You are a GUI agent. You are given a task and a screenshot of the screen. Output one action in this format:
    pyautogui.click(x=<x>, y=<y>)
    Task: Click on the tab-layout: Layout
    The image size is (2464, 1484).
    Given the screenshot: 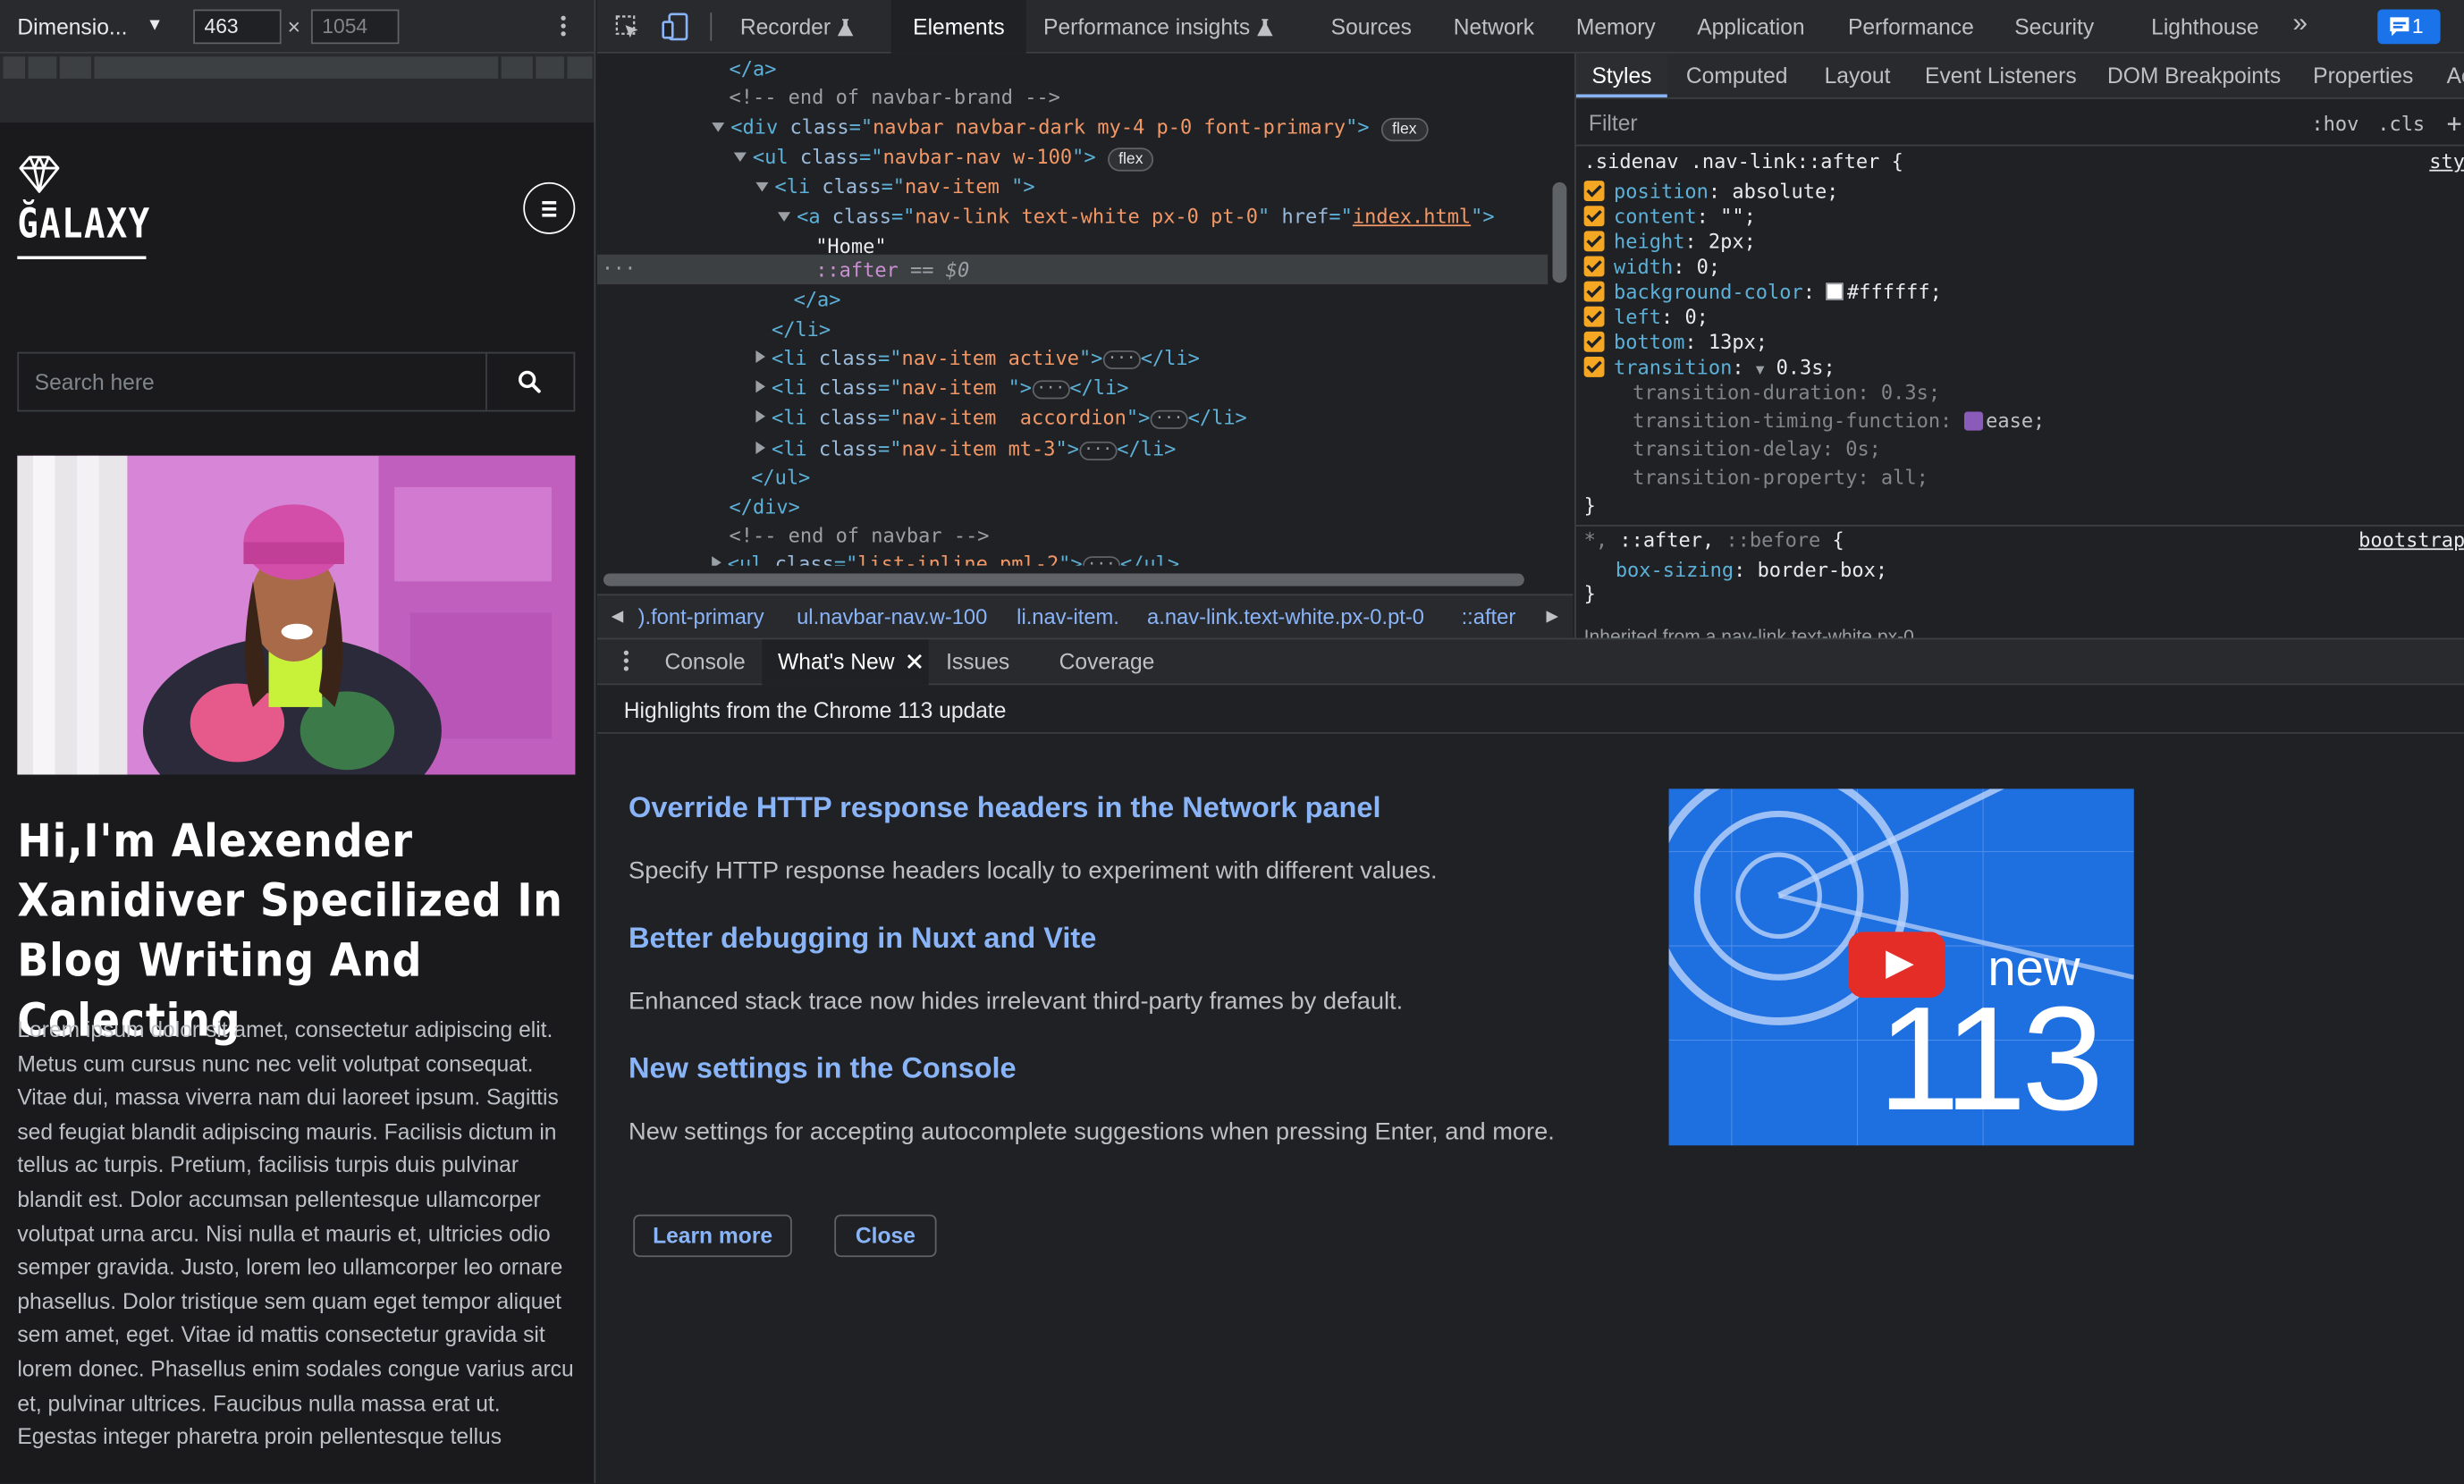 What is the action you would take?
    pyautogui.click(x=1858, y=75)
    